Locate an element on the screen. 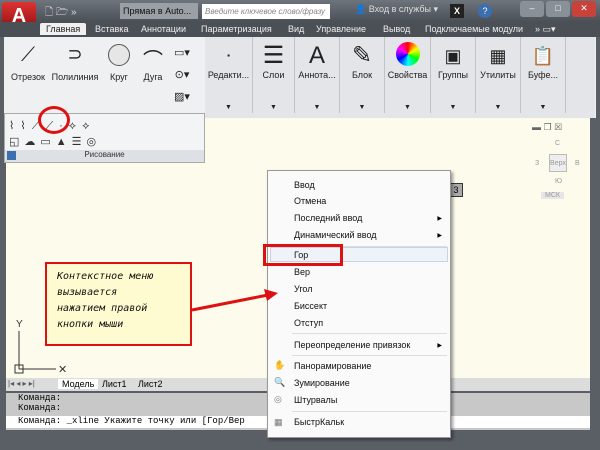 This screenshot has width=600, height=450. viewcube-east: В is located at coordinates (577, 163).